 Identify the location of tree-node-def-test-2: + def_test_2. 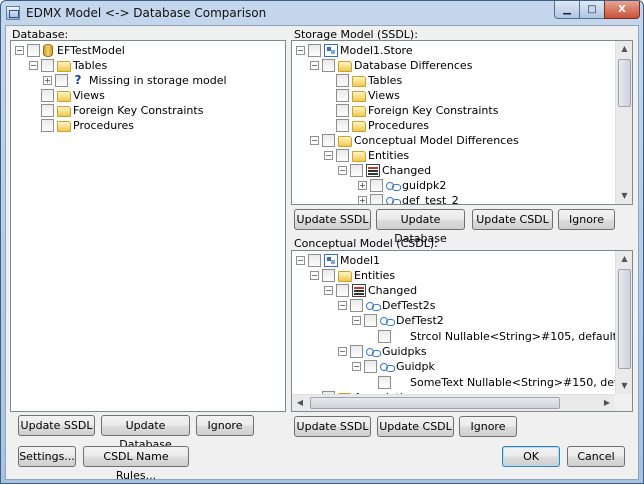
(452, 198).